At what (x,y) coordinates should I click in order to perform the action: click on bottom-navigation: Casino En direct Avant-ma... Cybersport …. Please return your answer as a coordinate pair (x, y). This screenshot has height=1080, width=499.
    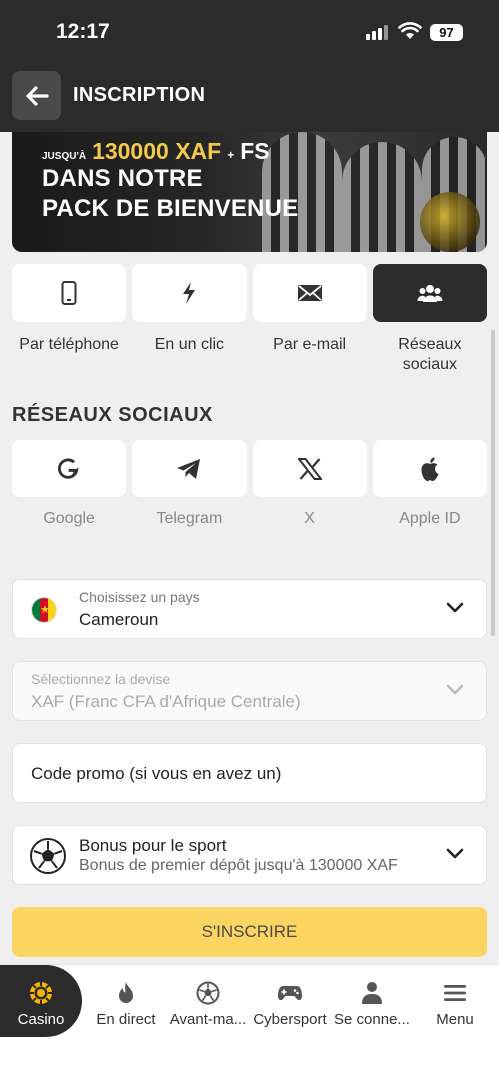
    Looking at the image, I should click on (249, 1022).